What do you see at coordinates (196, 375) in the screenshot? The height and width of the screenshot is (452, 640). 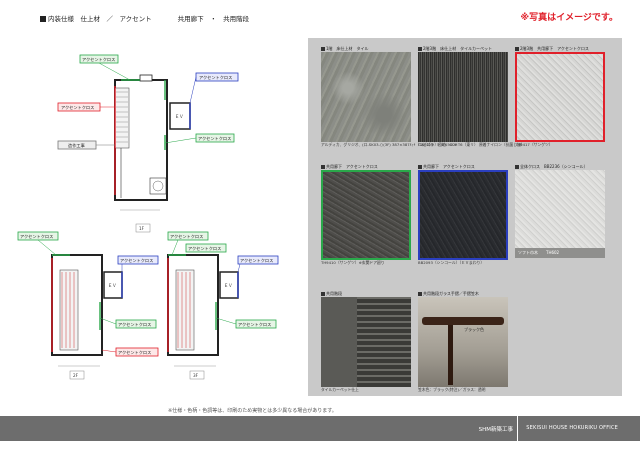 I see `floor-label-3f: 3F` at bounding box center [196, 375].